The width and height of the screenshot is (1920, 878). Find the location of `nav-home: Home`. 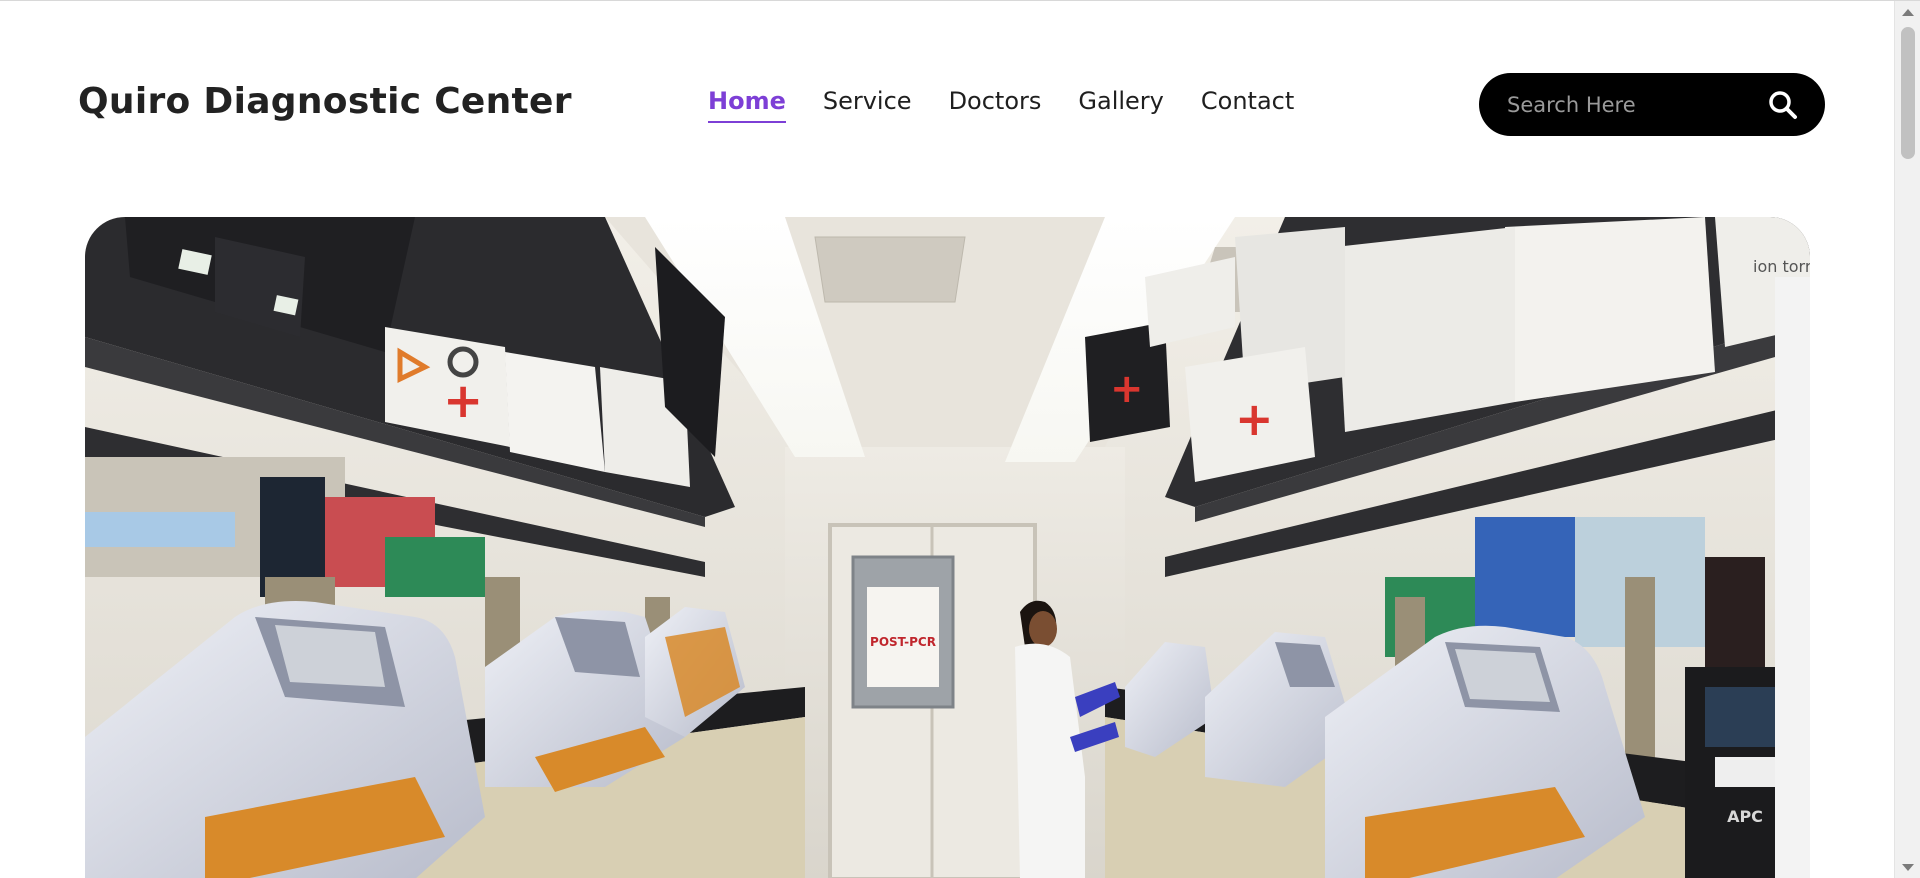

nav-home: Home is located at coordinates (747, 105).